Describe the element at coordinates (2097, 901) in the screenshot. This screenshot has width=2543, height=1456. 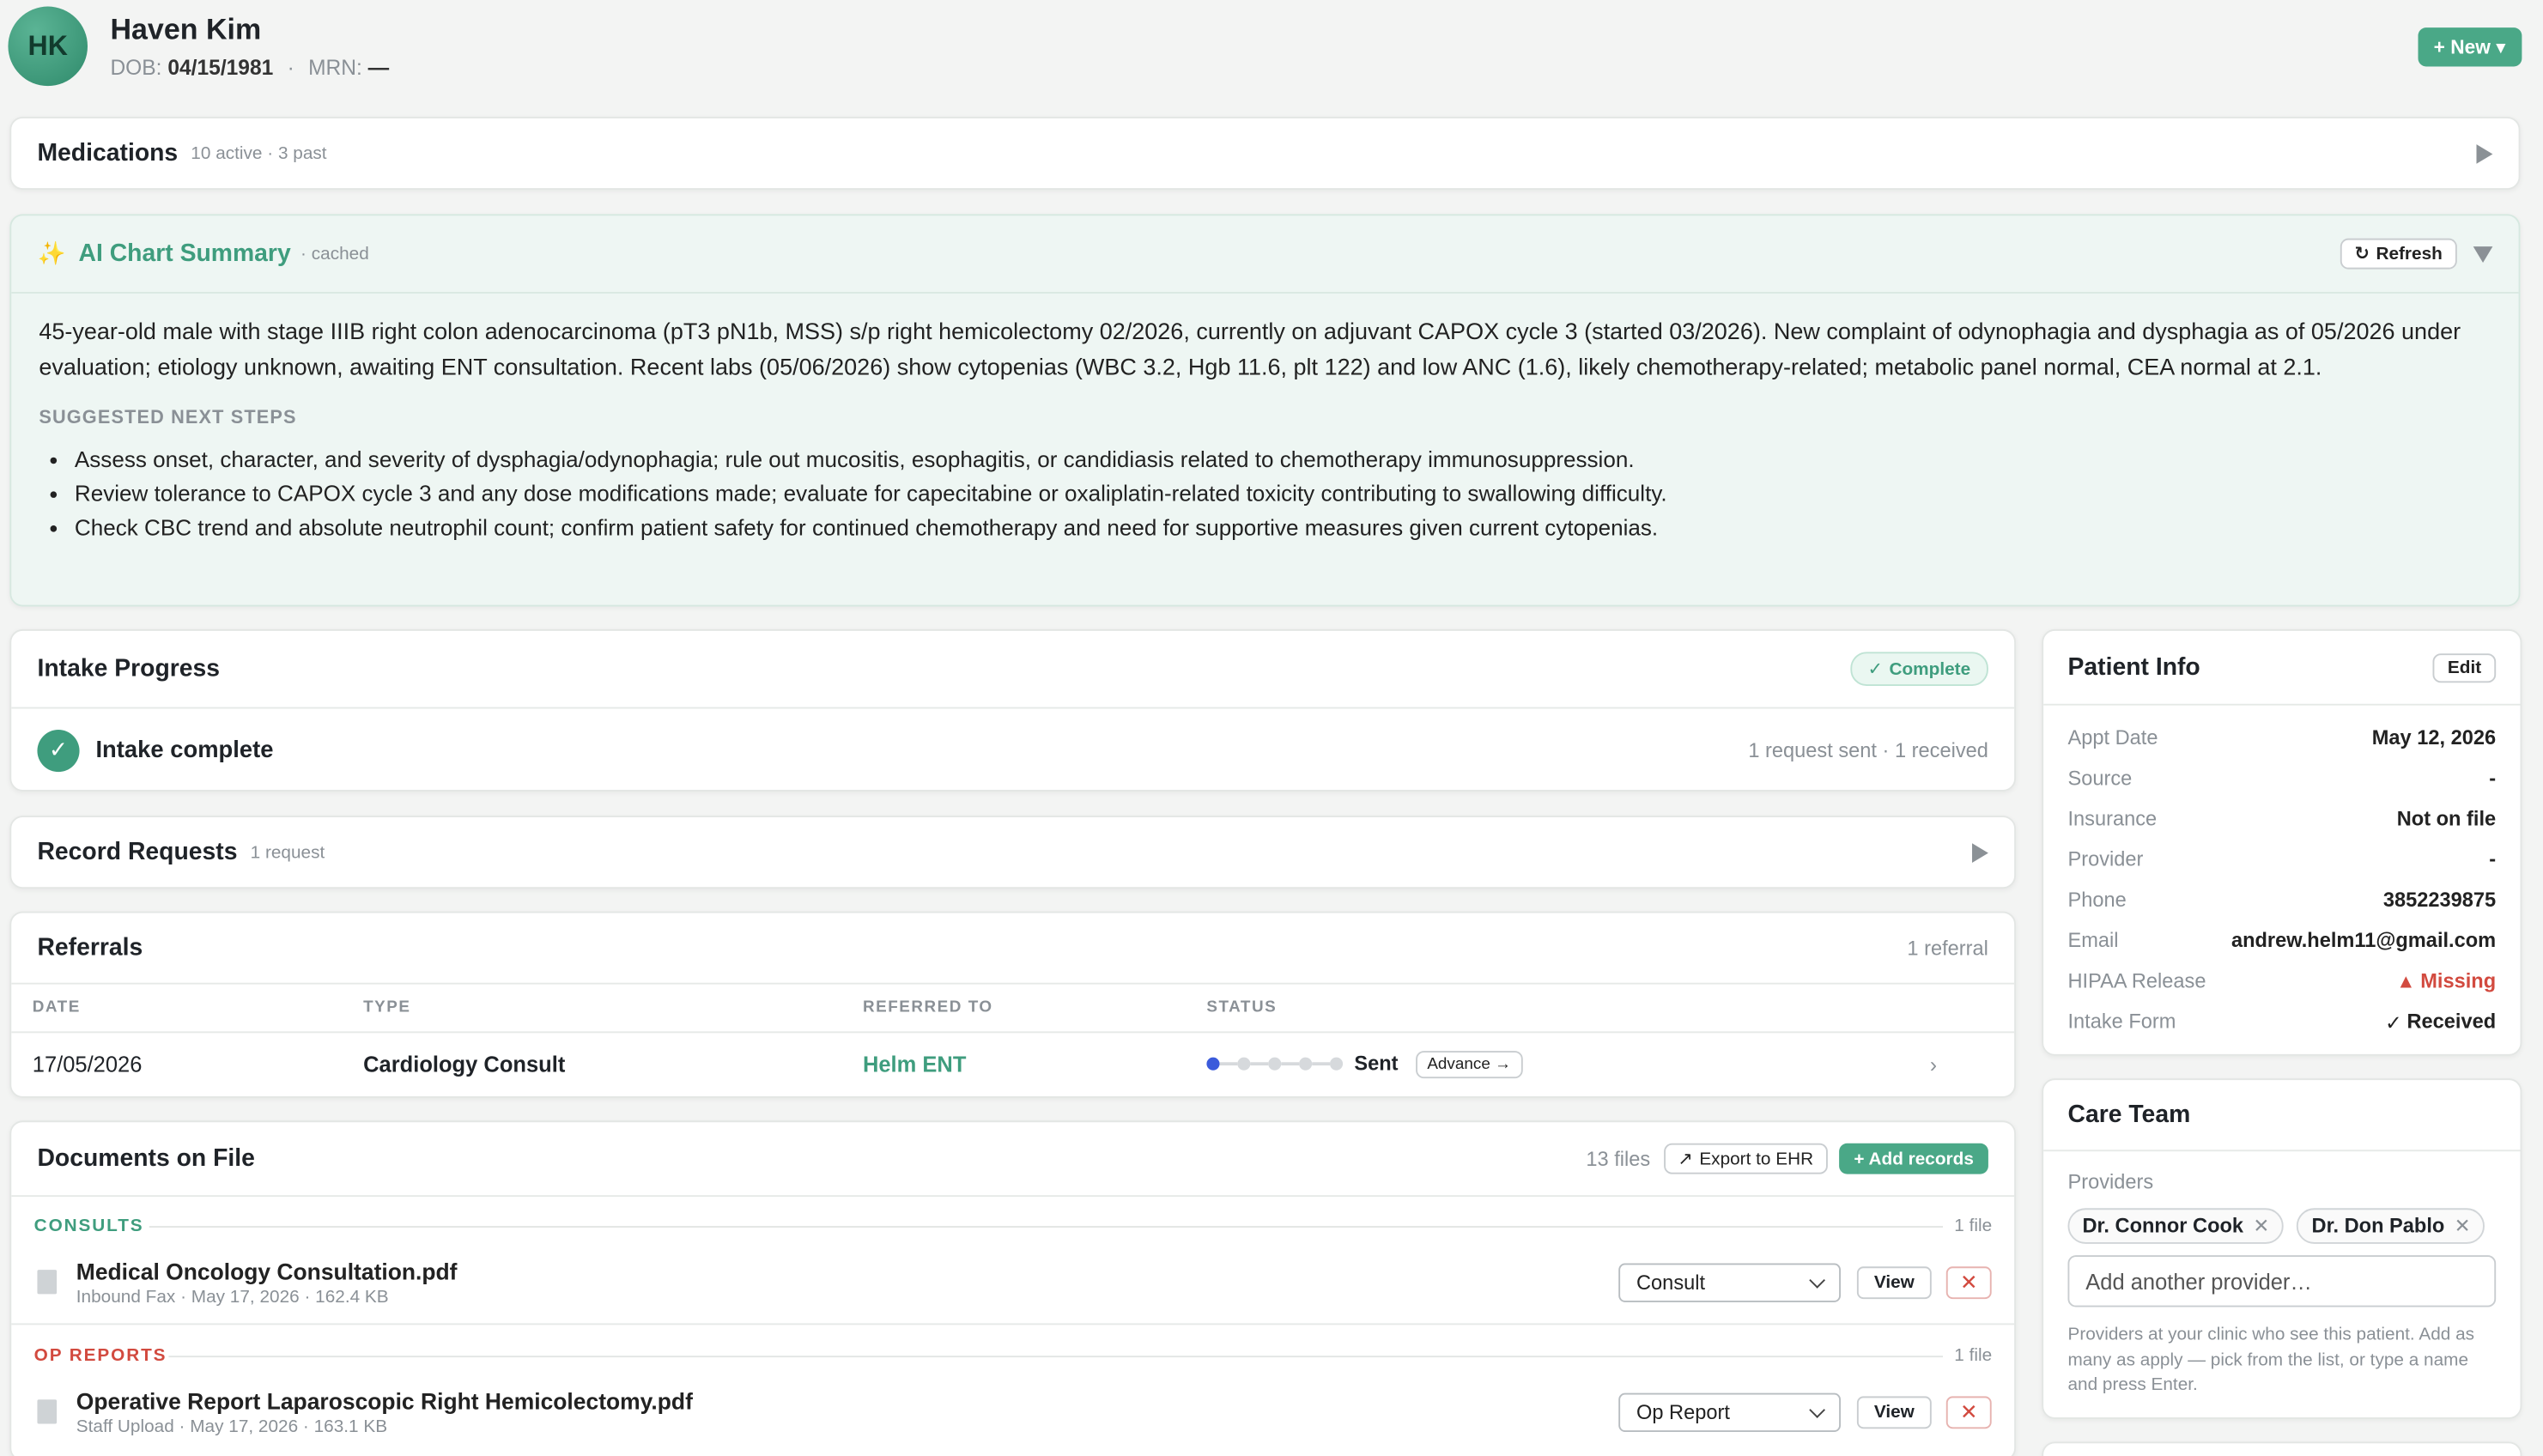
I see `info-label: Phone` at that location.